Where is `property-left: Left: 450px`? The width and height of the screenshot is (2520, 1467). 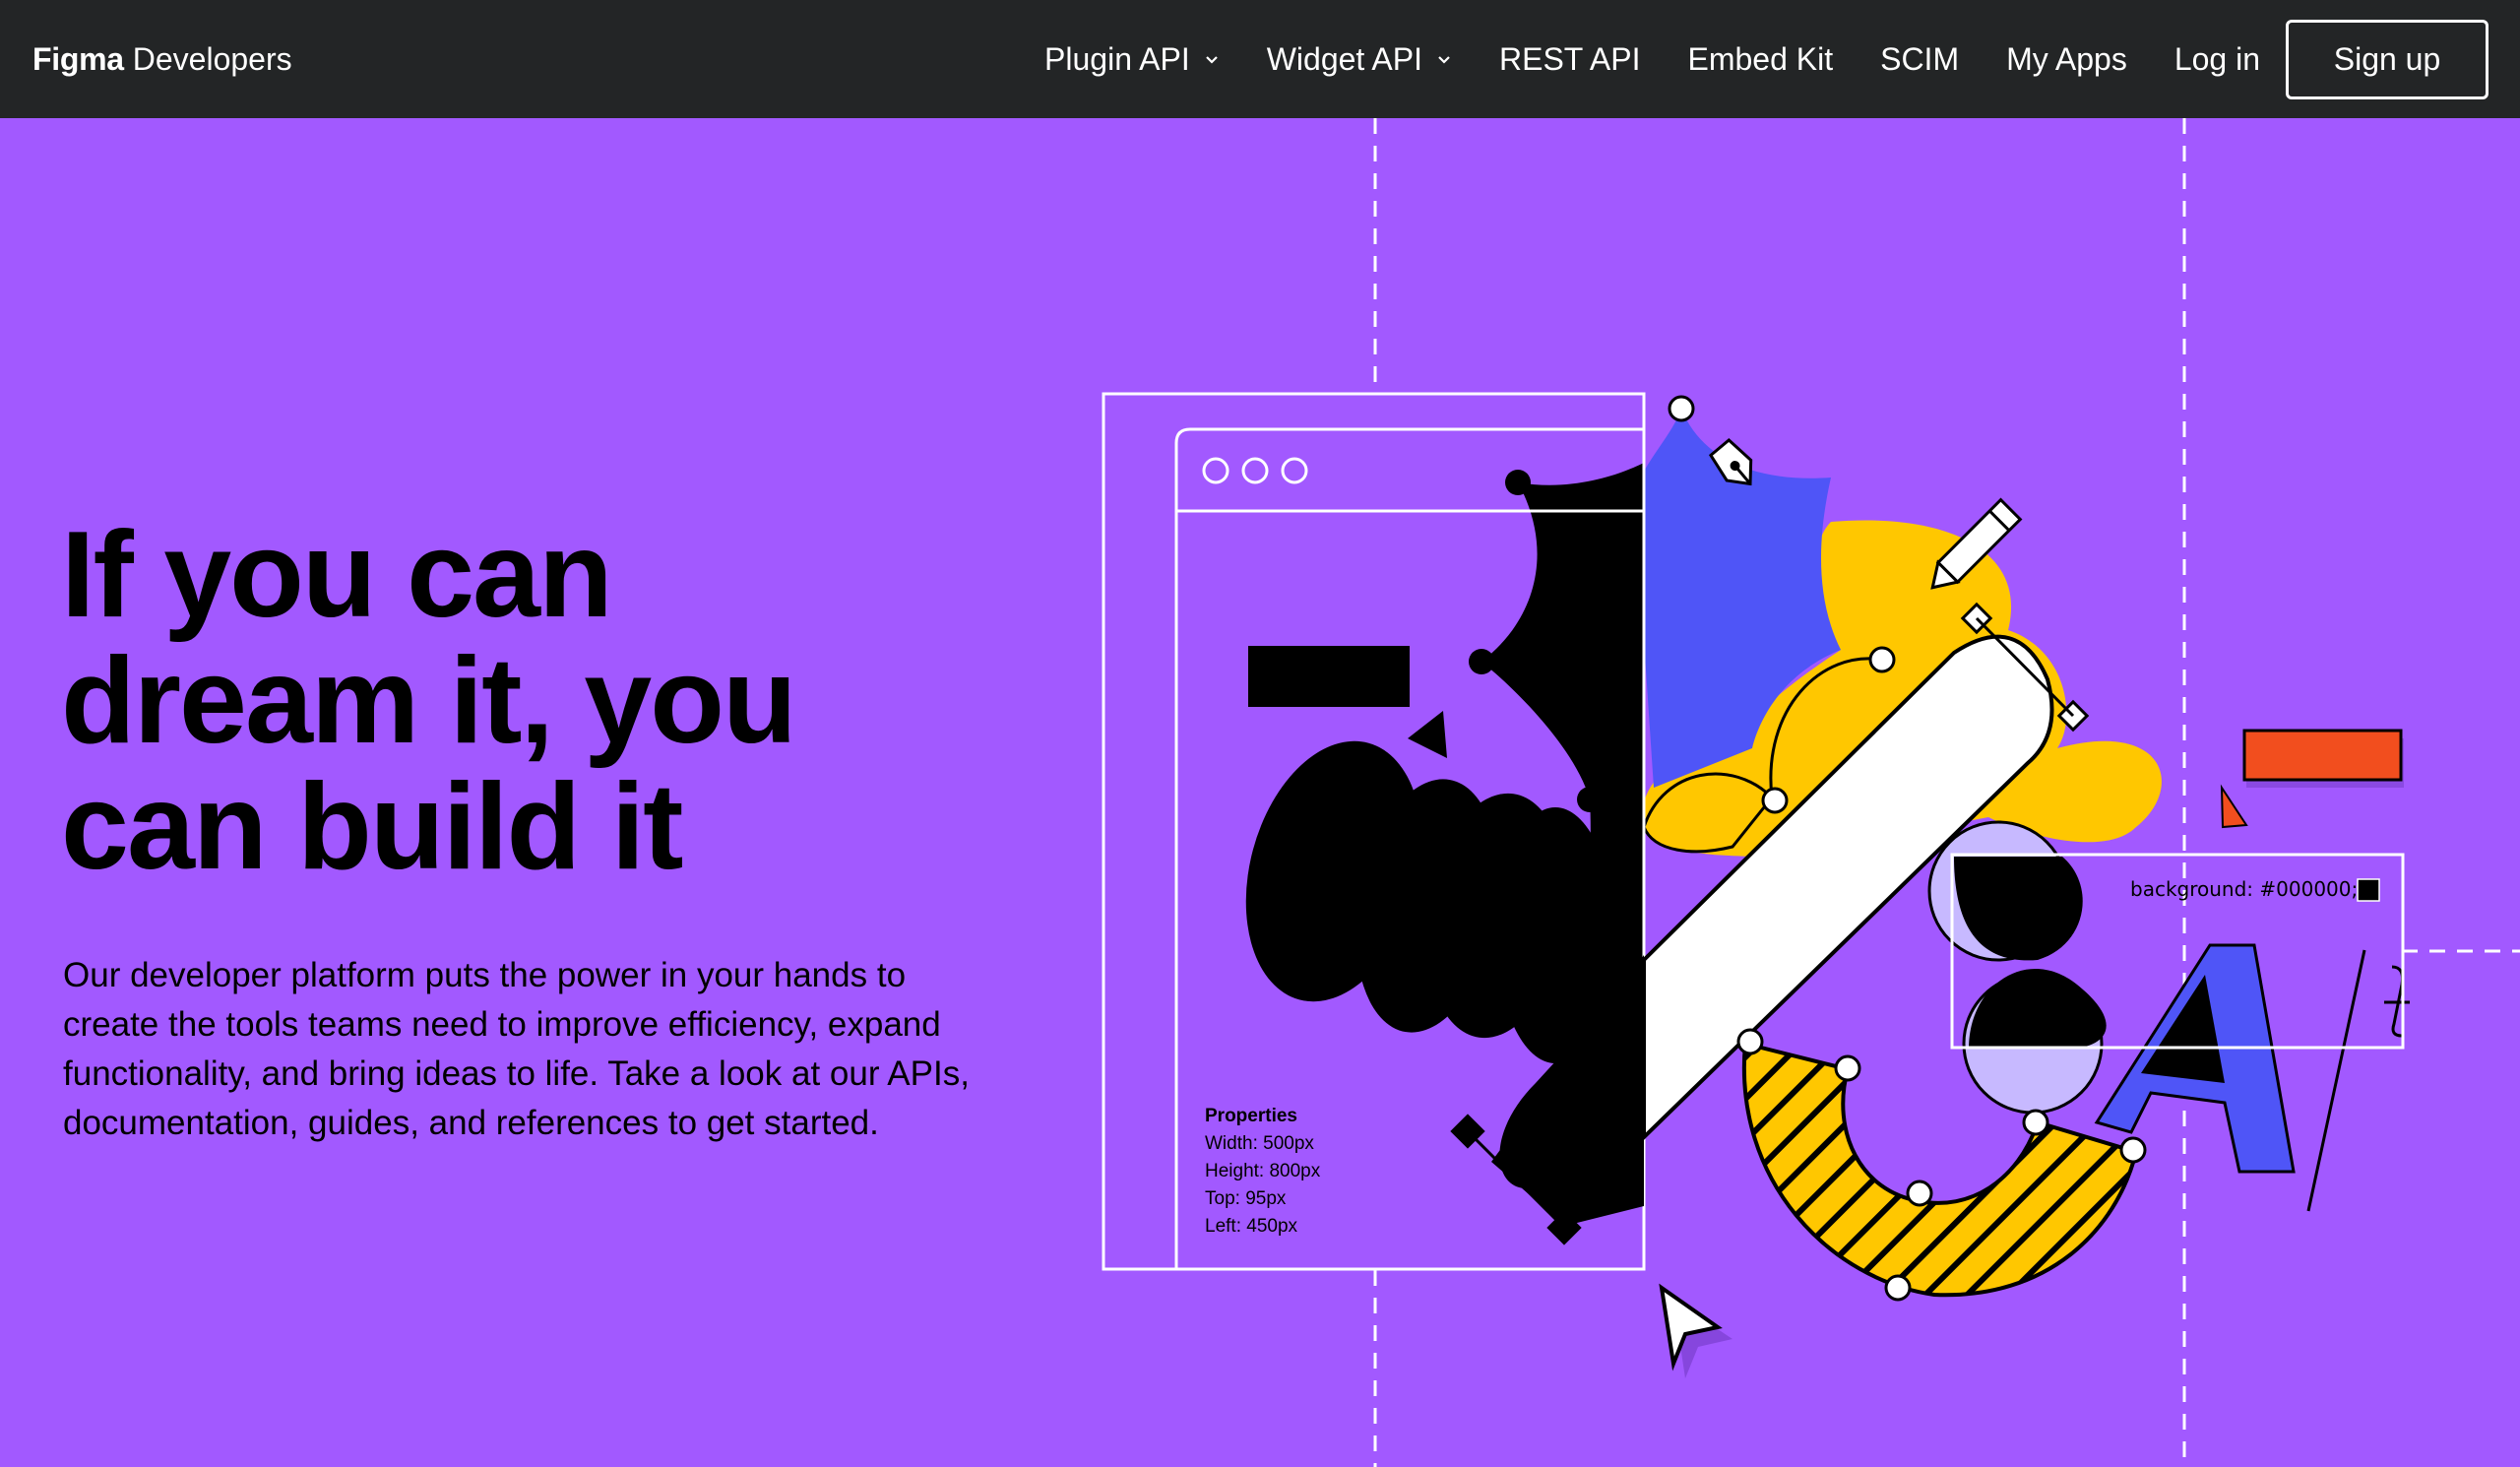 property-left: Left: 450px is located at coordinates (1251, 1226).